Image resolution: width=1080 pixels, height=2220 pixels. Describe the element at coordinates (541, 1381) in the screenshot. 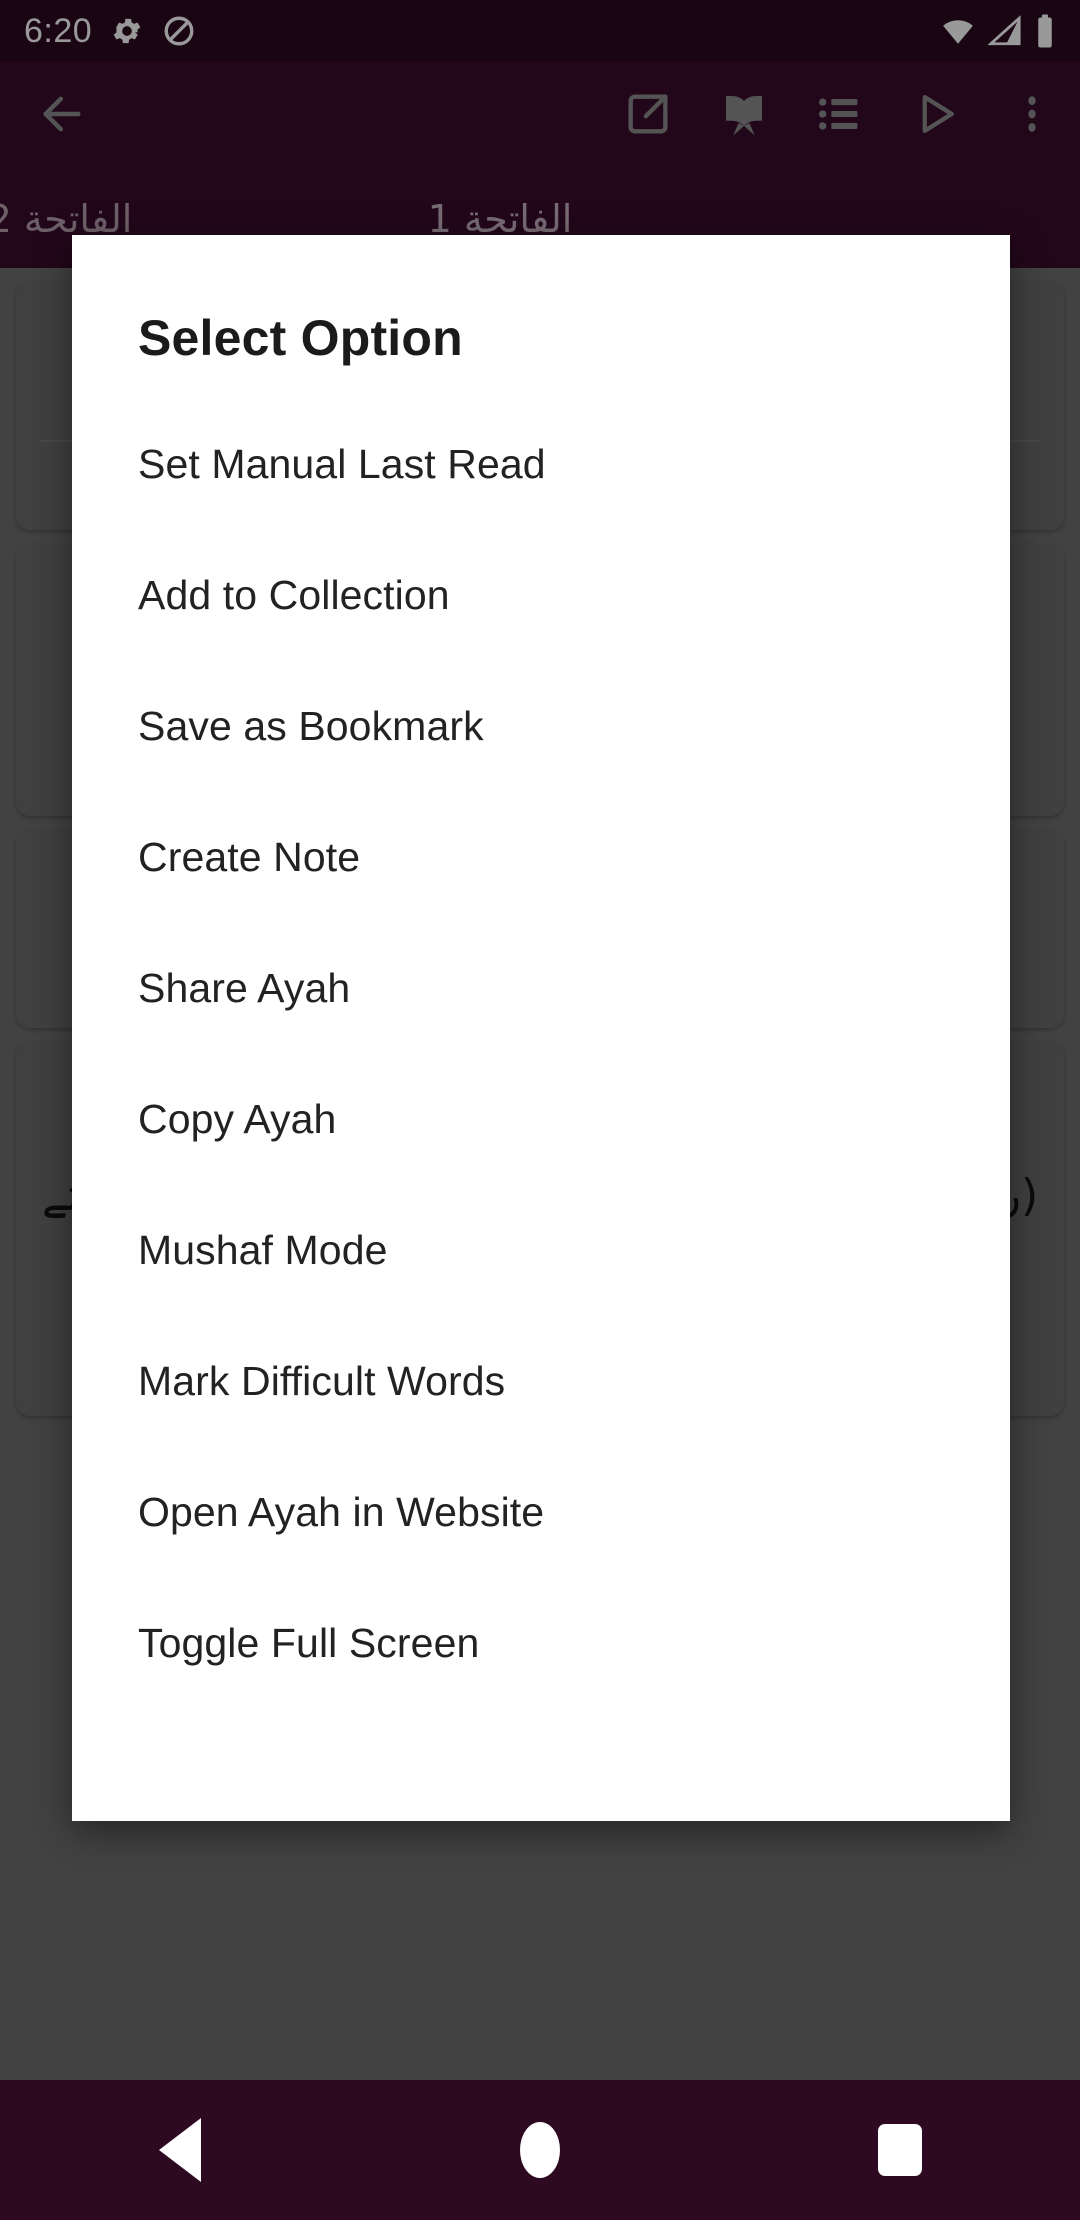

I see `option-mark-difficult-words: Mark Difficult Words` at that location.